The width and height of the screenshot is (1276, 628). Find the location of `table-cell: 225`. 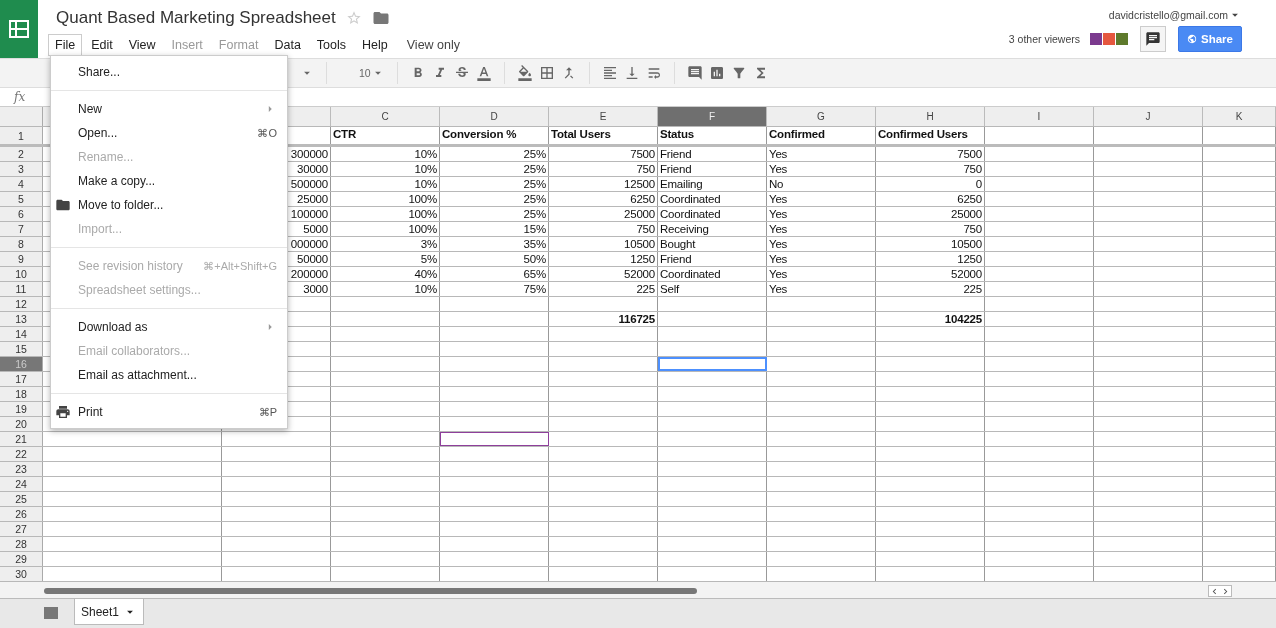

table-cell: 225 is located at coordinates (645, 289).